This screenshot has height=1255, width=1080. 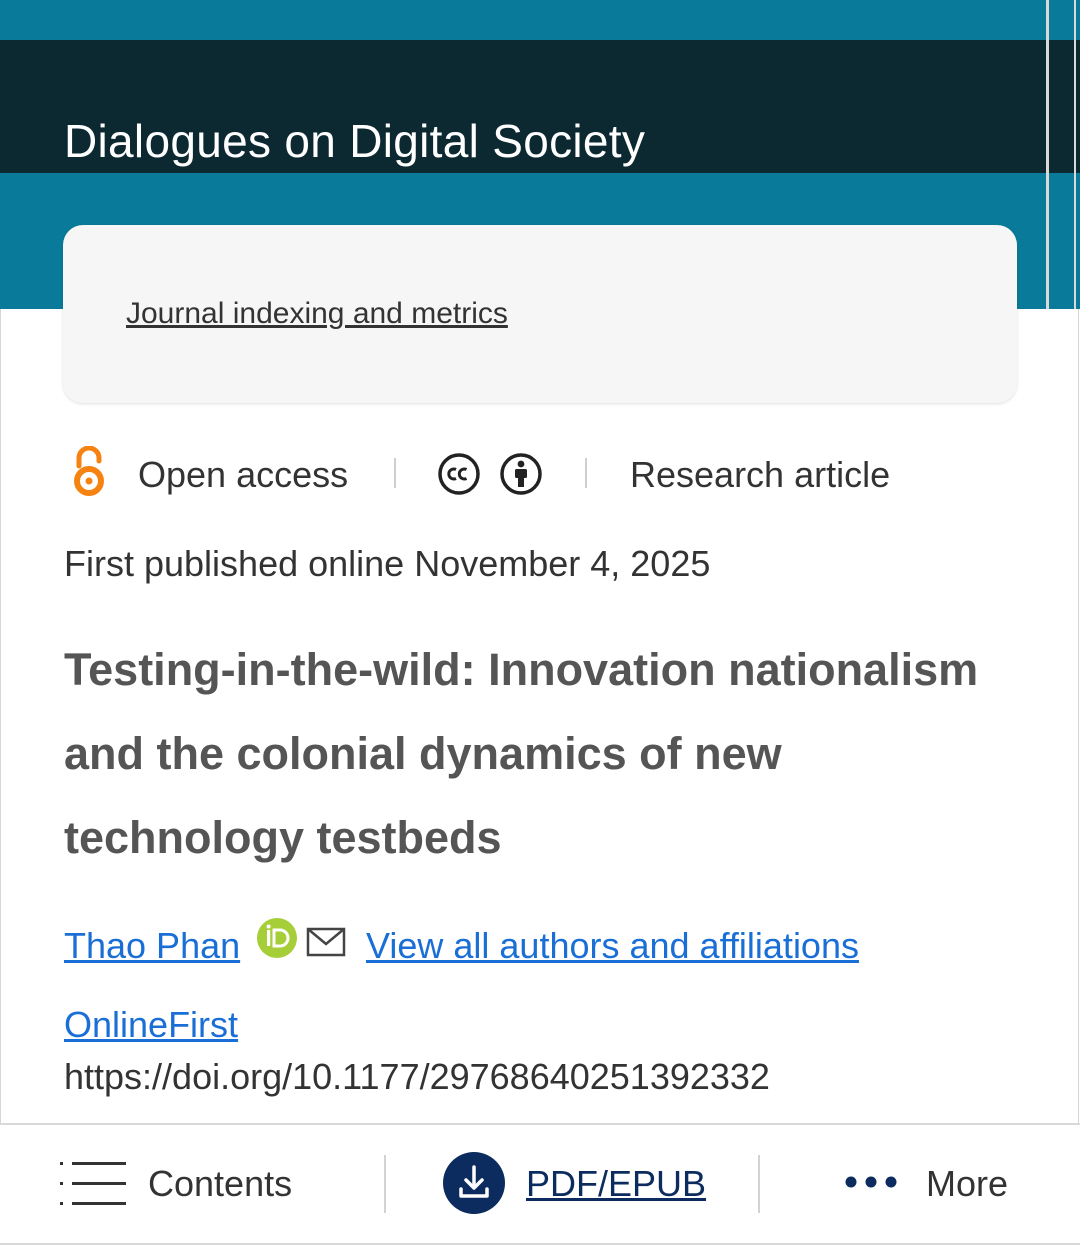 I want to click on article-type: Research article, so click(x=760, y=474).